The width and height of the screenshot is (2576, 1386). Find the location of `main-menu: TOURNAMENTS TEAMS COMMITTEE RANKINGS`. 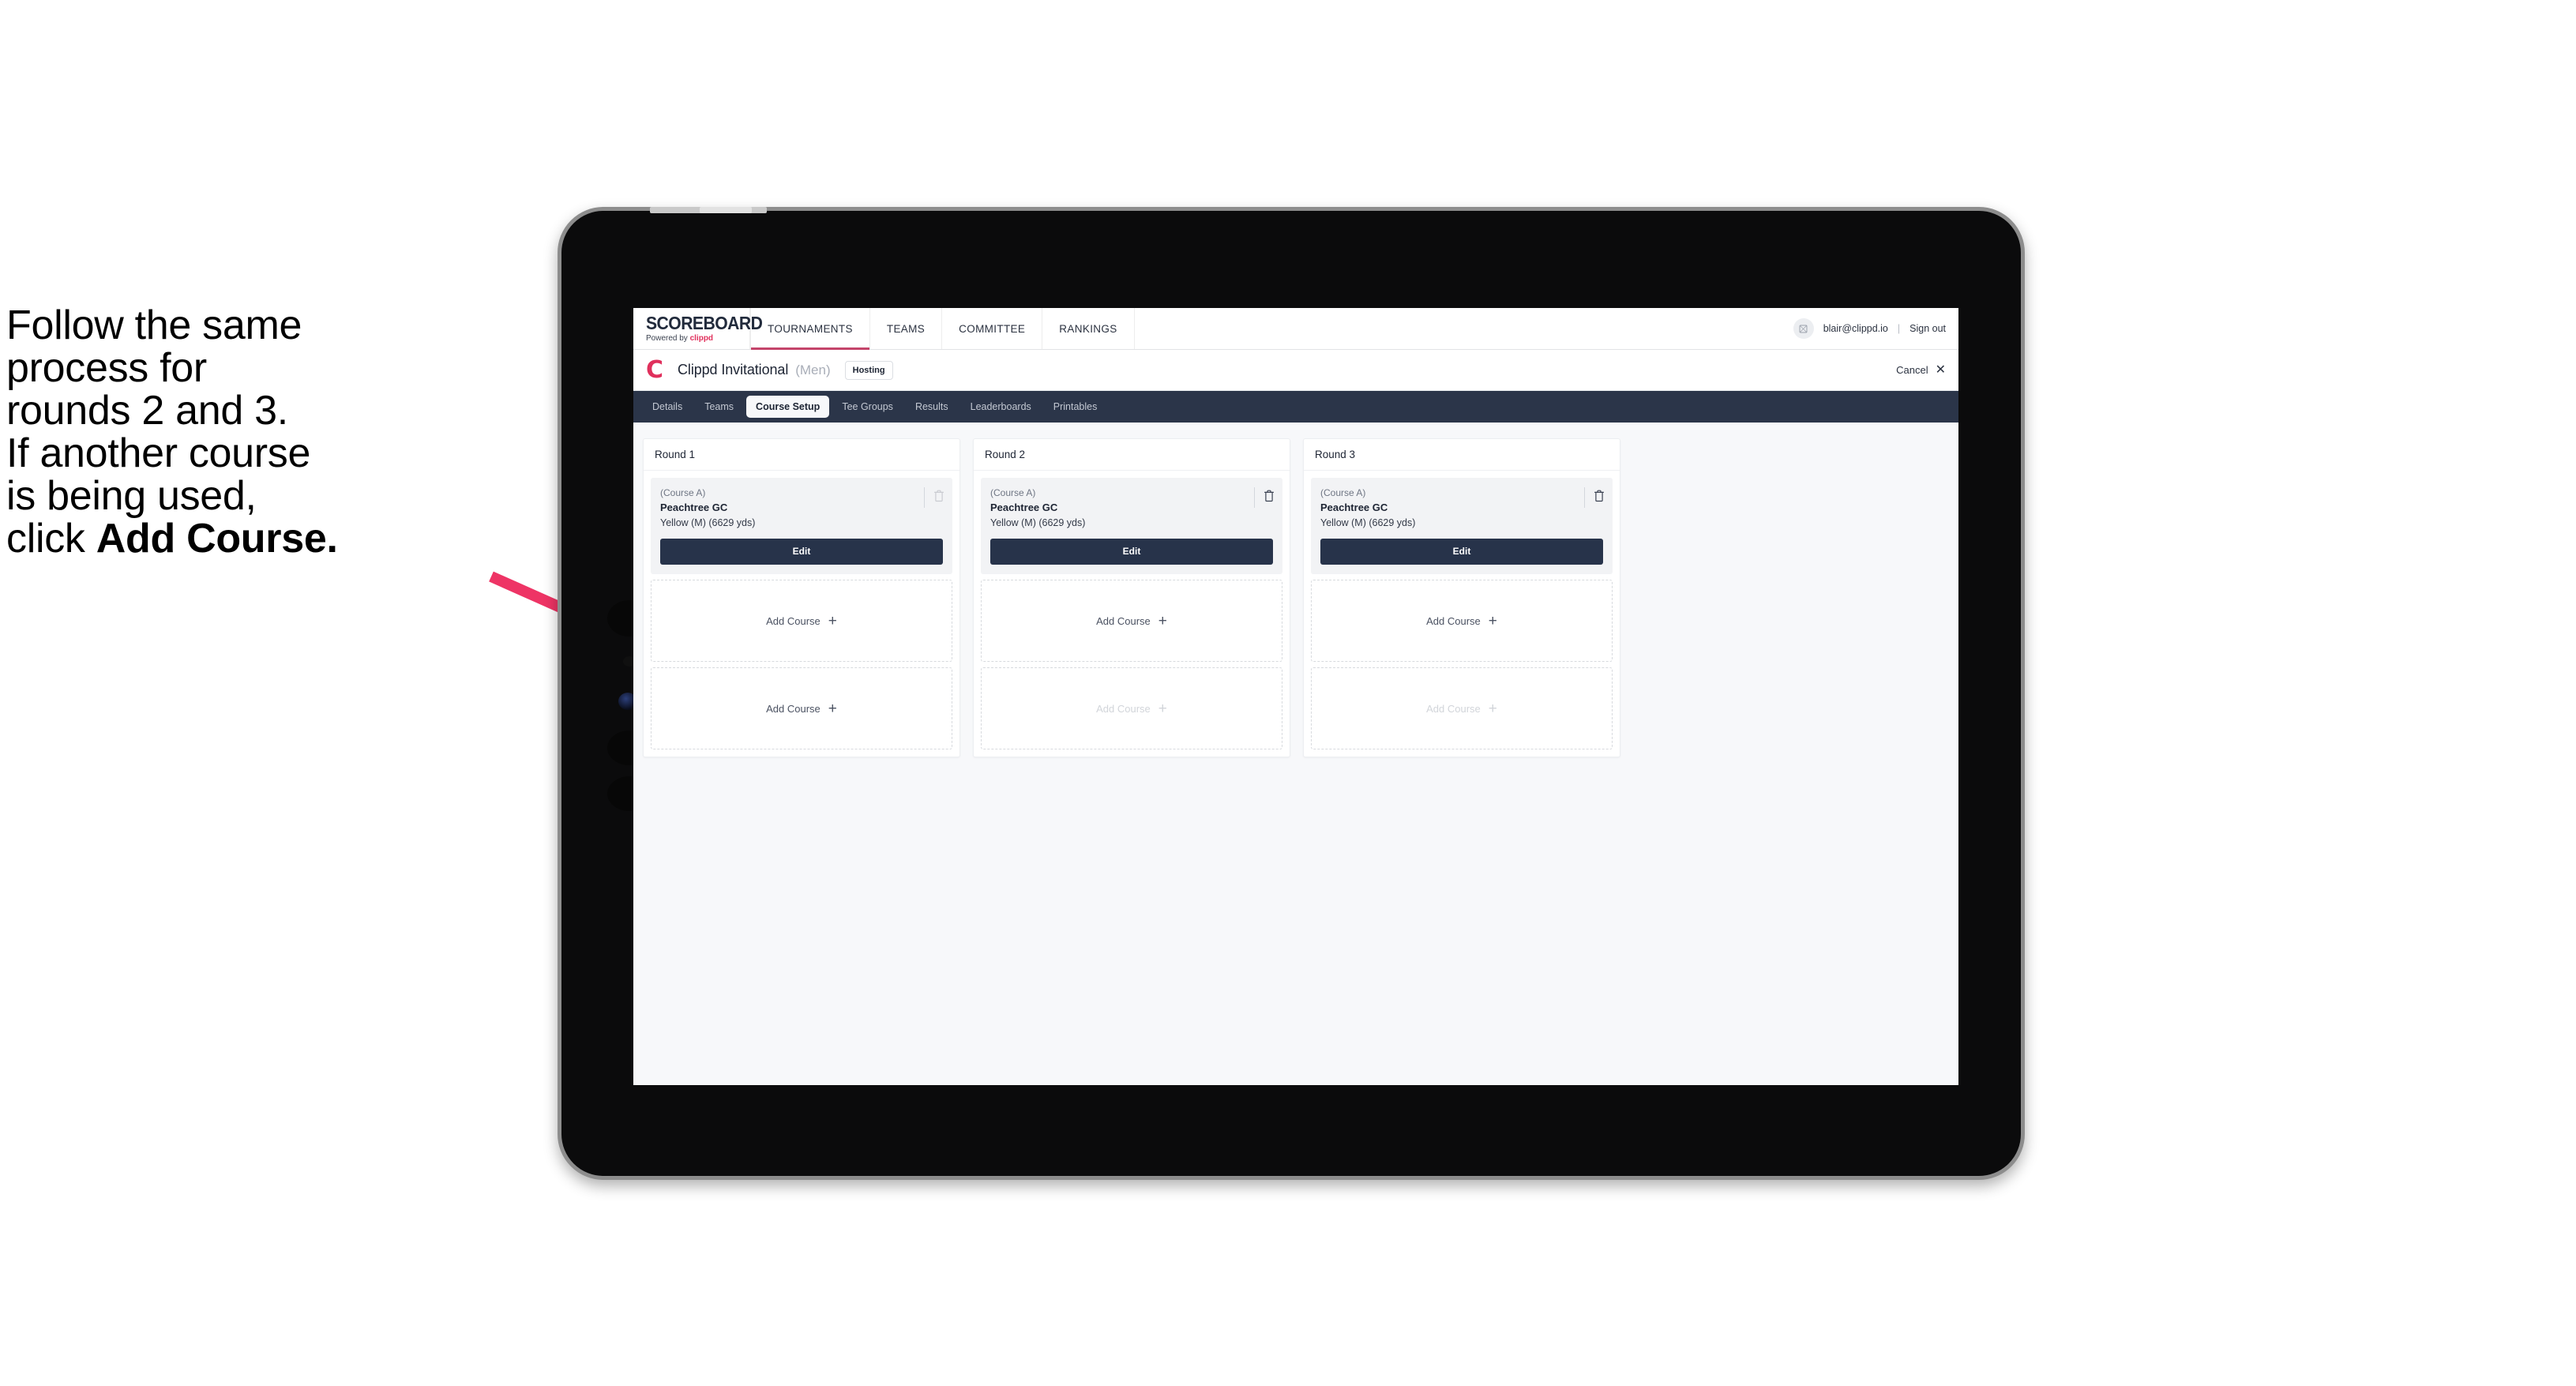

main-menu: TOURNAMENTS TEAMS COMMITTEE RANKINGS is located at coordinates (942, 329).